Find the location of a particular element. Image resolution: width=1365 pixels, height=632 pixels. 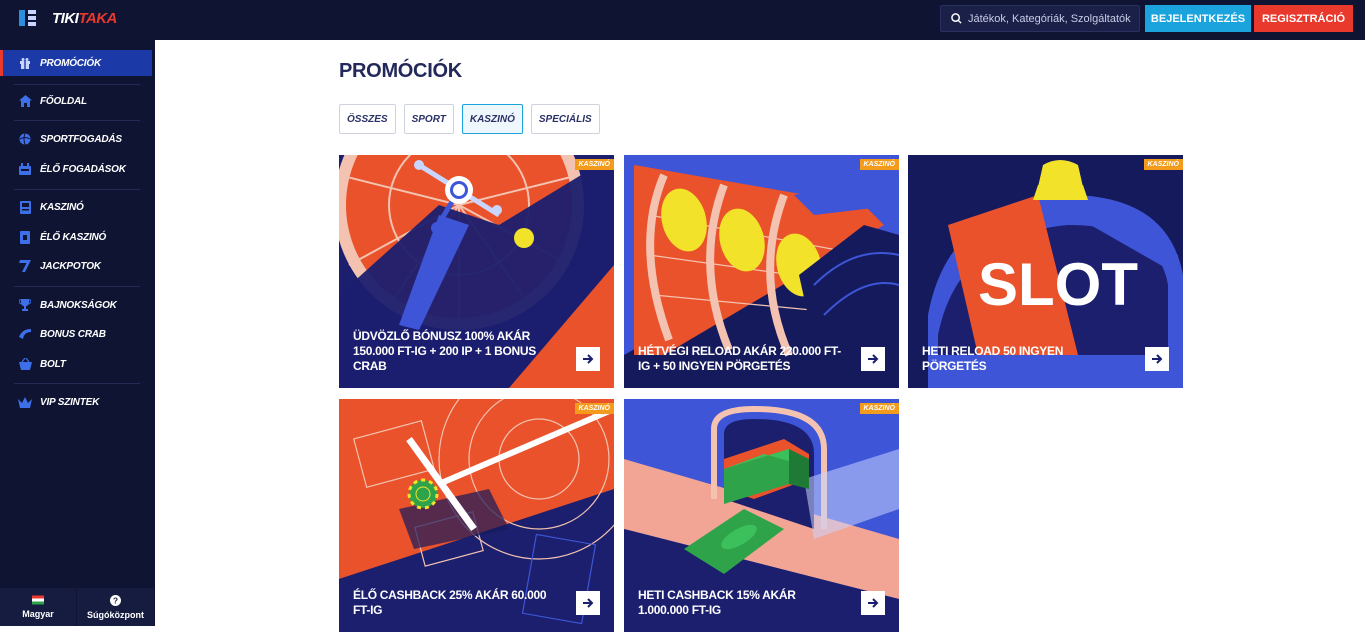

sidebar-item-label: ÉLŐ FOGADÁSOK is located at coordinates (83, 169).